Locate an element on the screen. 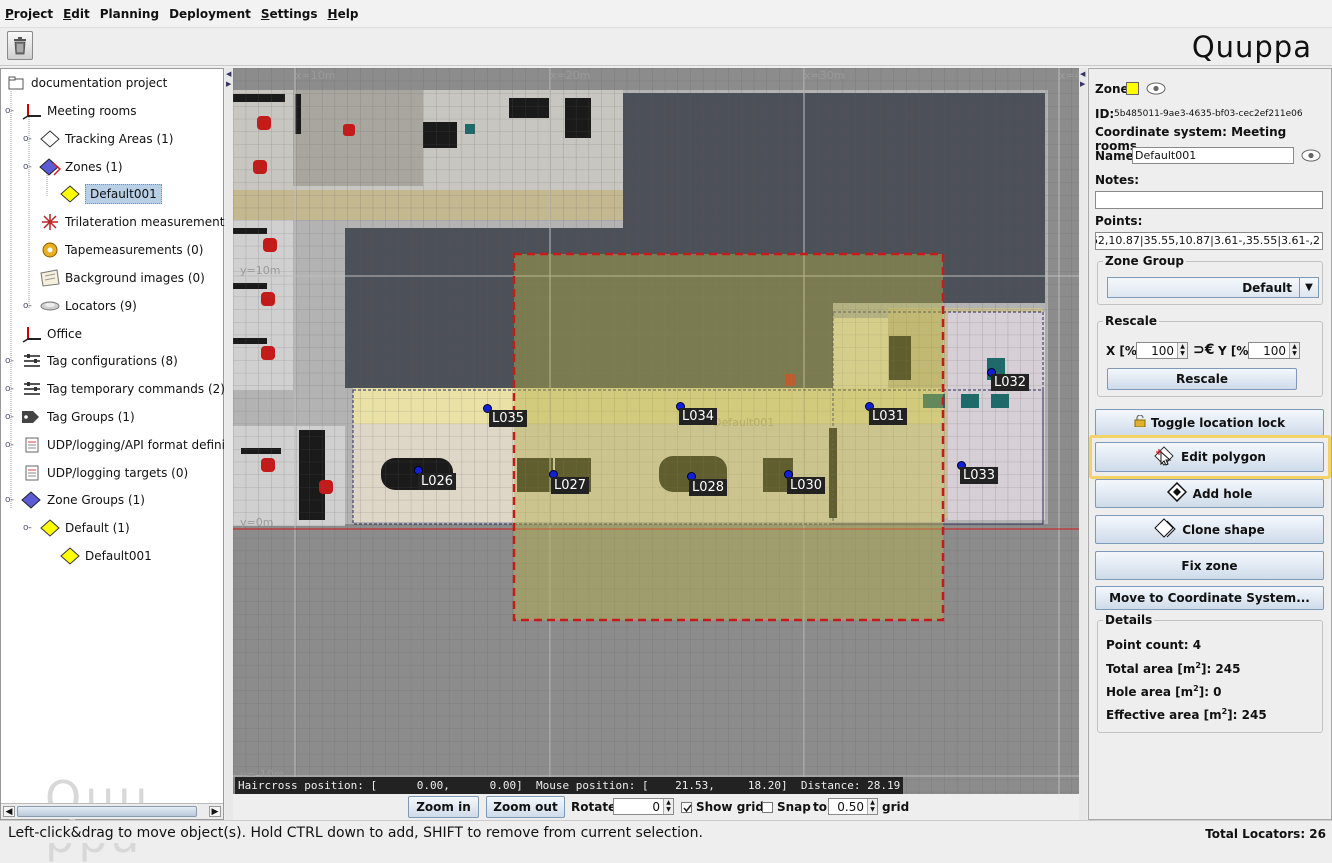 The width and height of the screenshot is (1332, 863). tree-item-default001: Default001 is located at coordinates (110, 194).